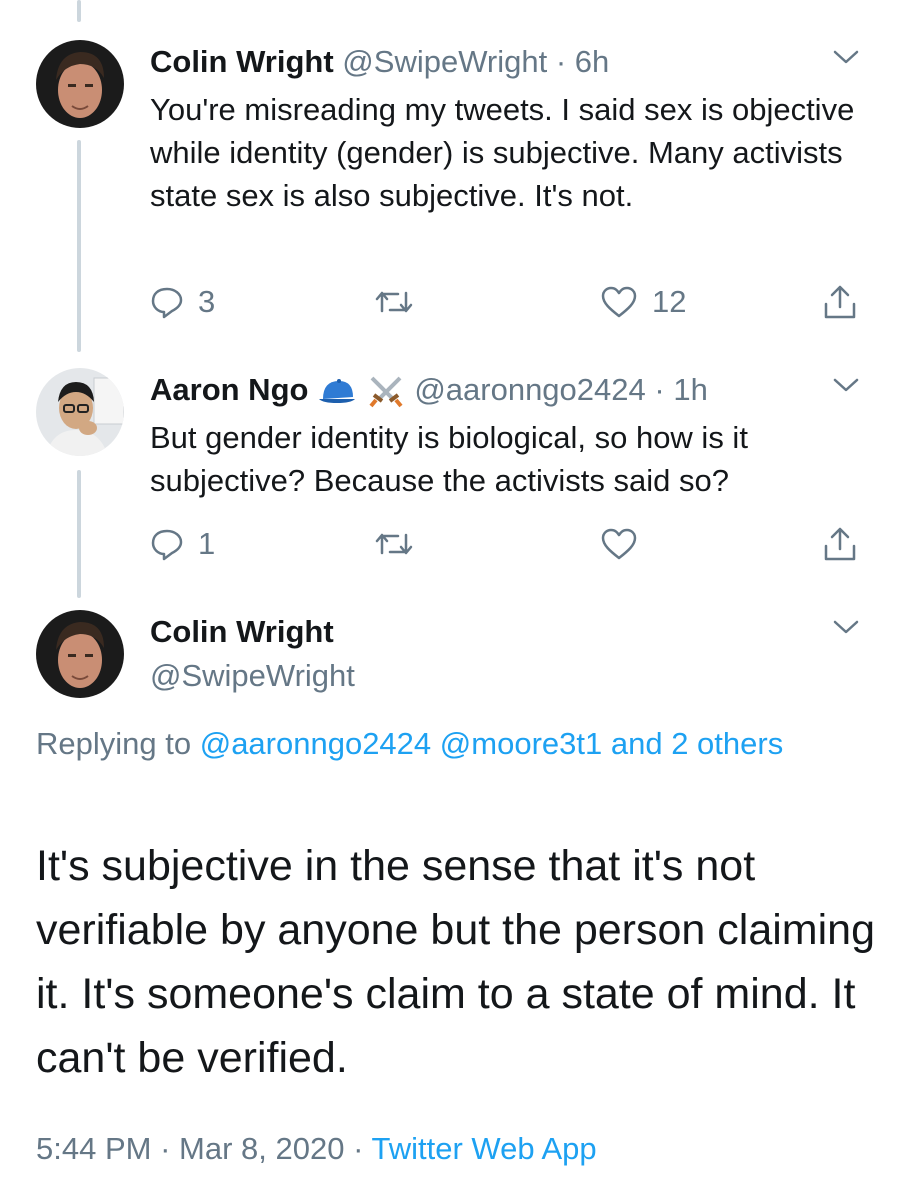  Describe the element at coordinates (483, 1148) in the screenshot. I see `source-link: Twitter Web App` at that location.